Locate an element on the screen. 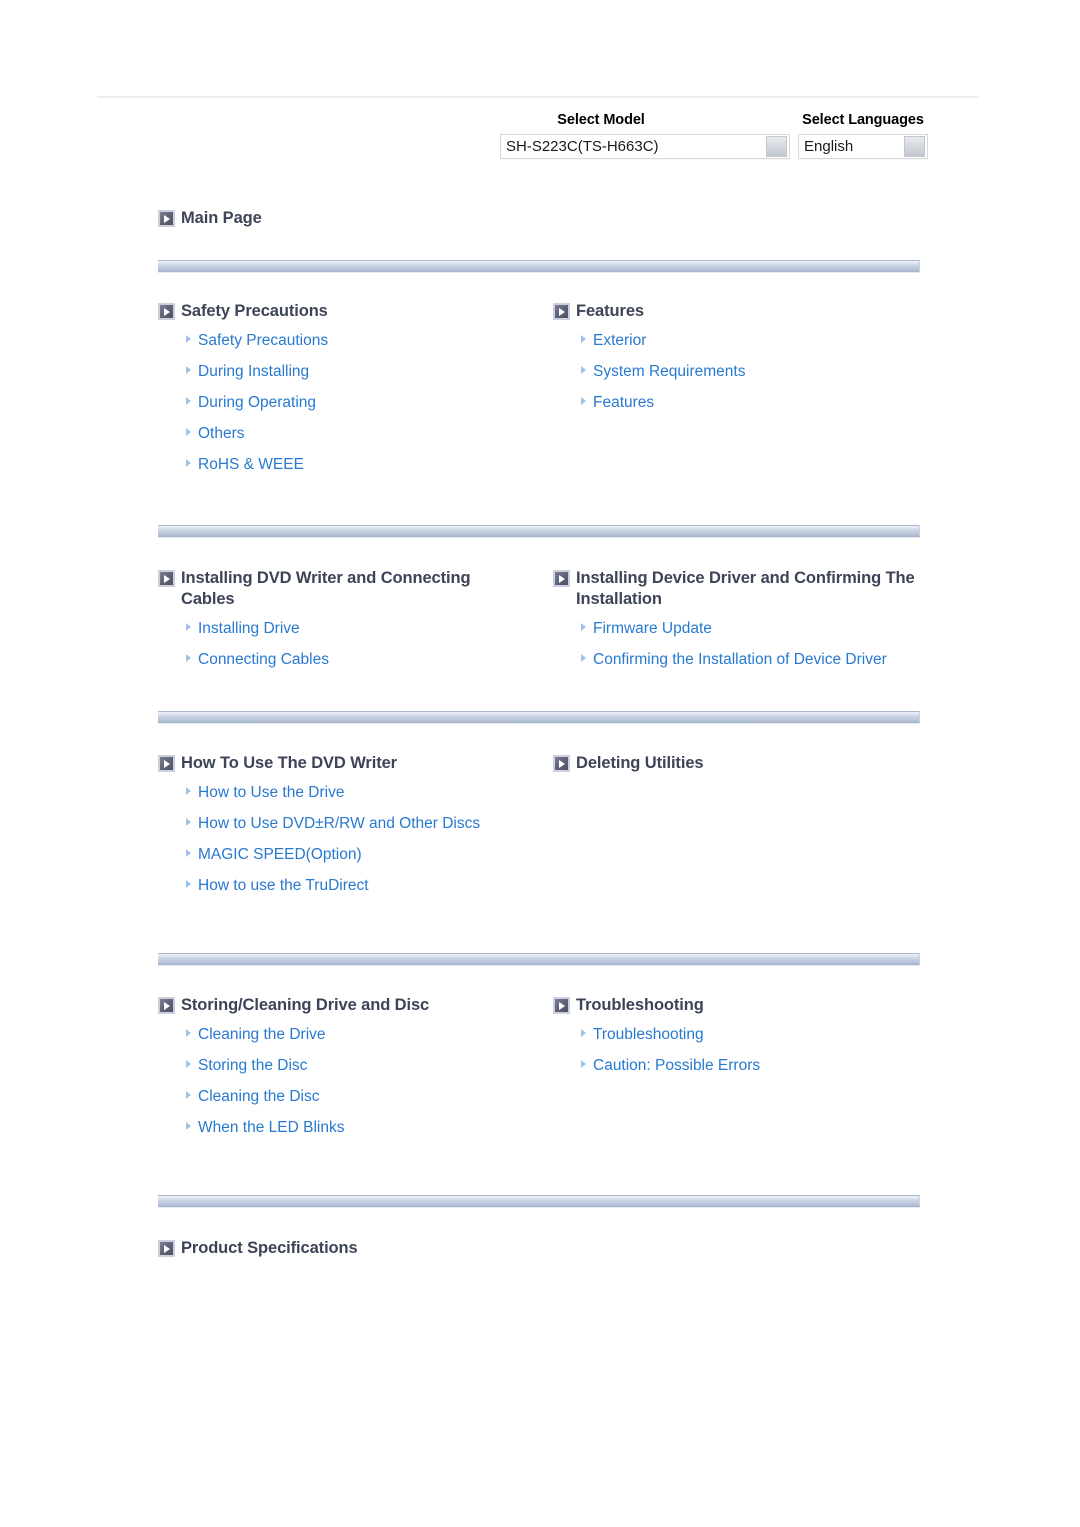  section-title: Safety Precautions is located at coordinates (254, 311).